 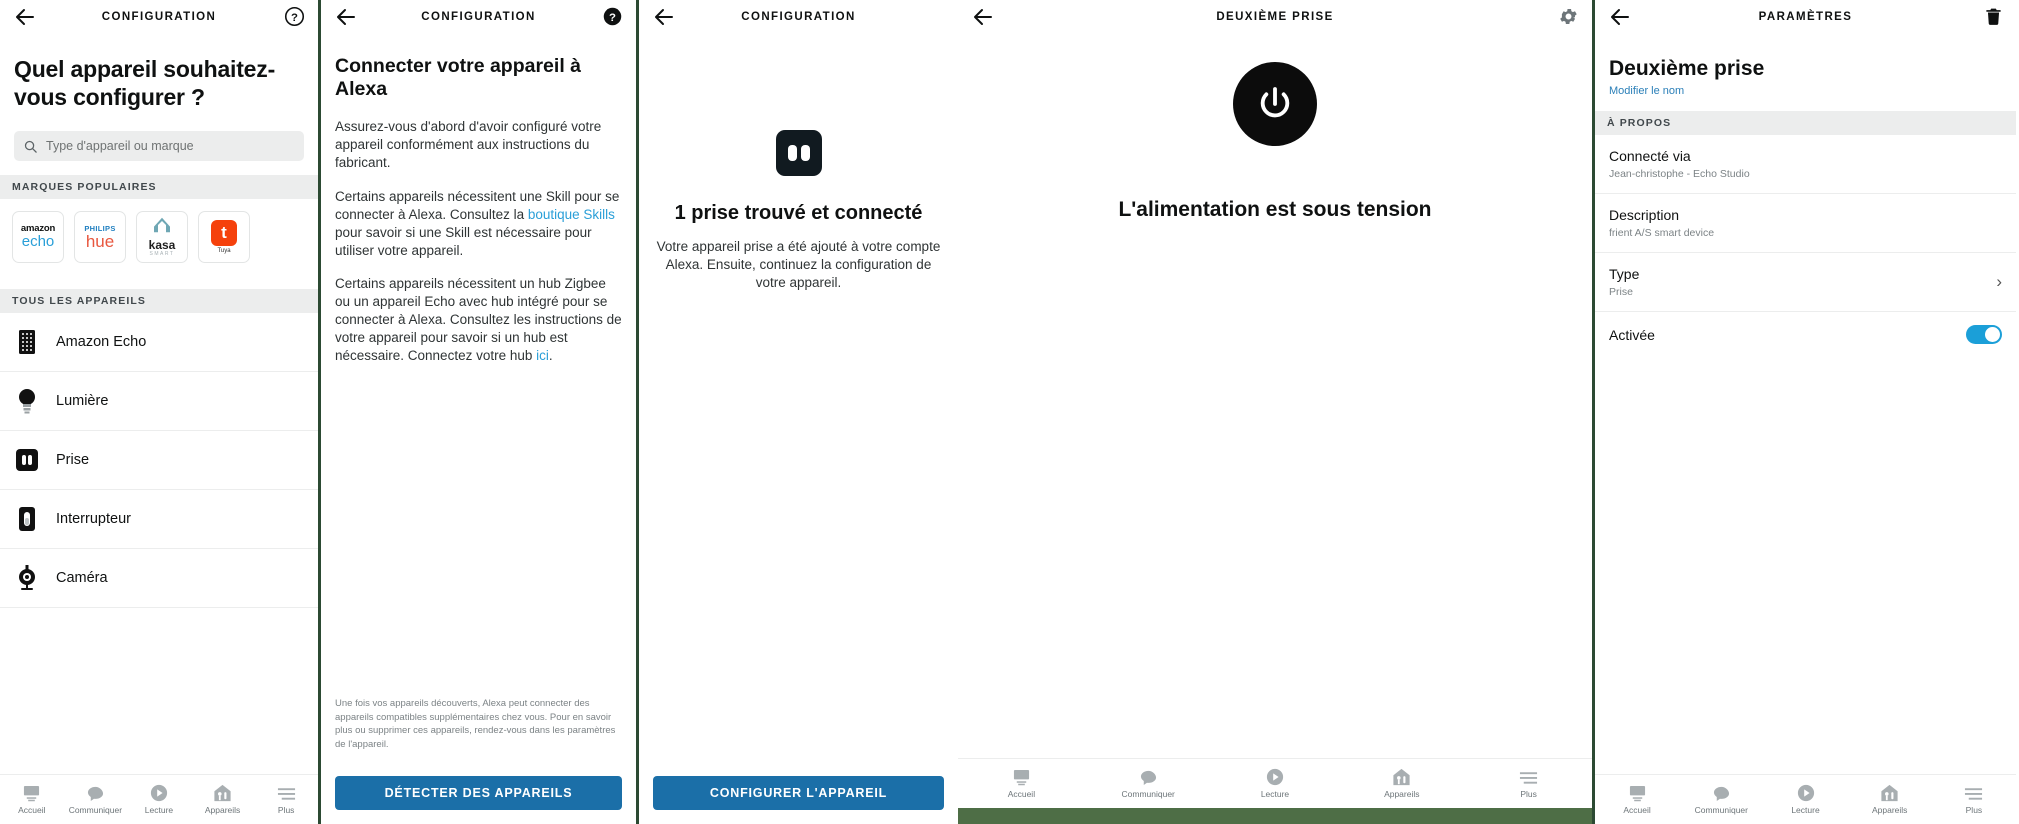 I want to click on setting-row-type: Type Prise ›, so click(x=1805, y=282).